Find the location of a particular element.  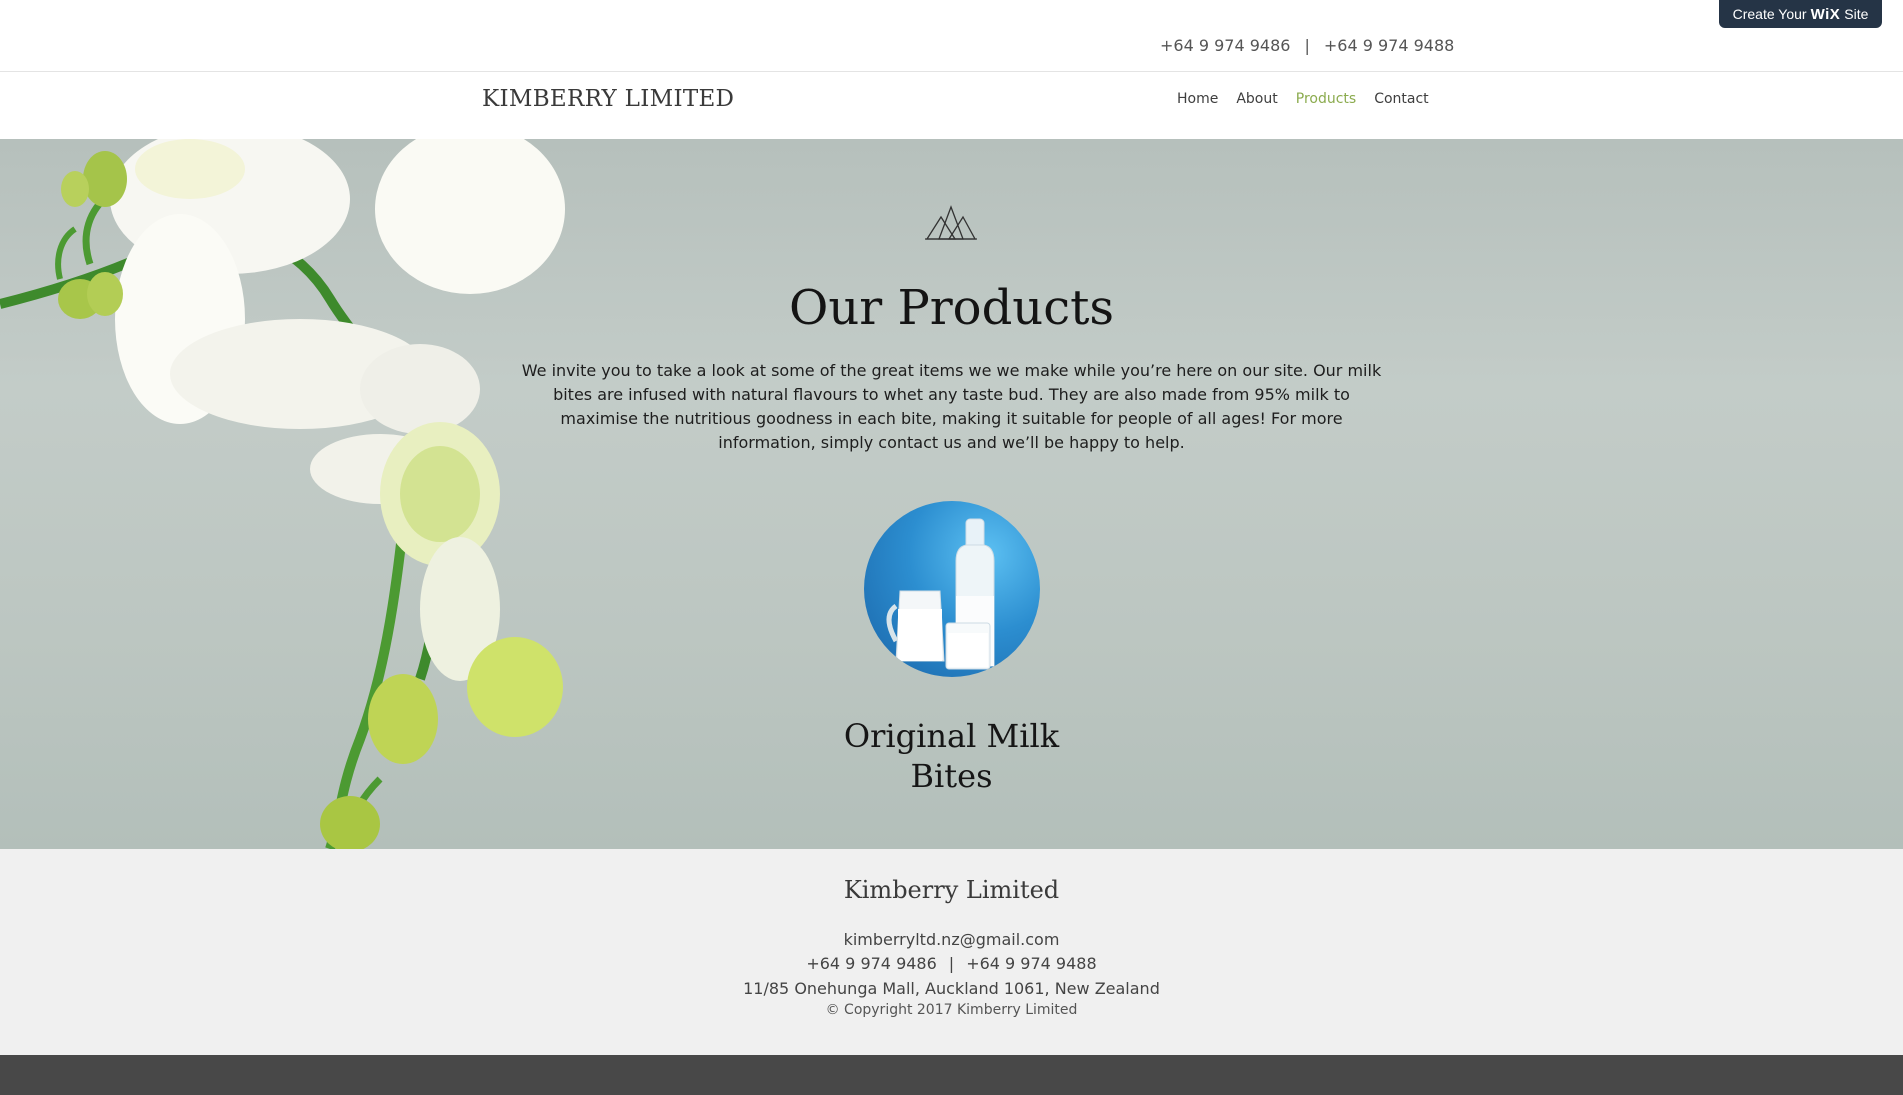

footer-copyright: © Copyright 2017 Kimberry Limited is located at coordinates (951, 1010).